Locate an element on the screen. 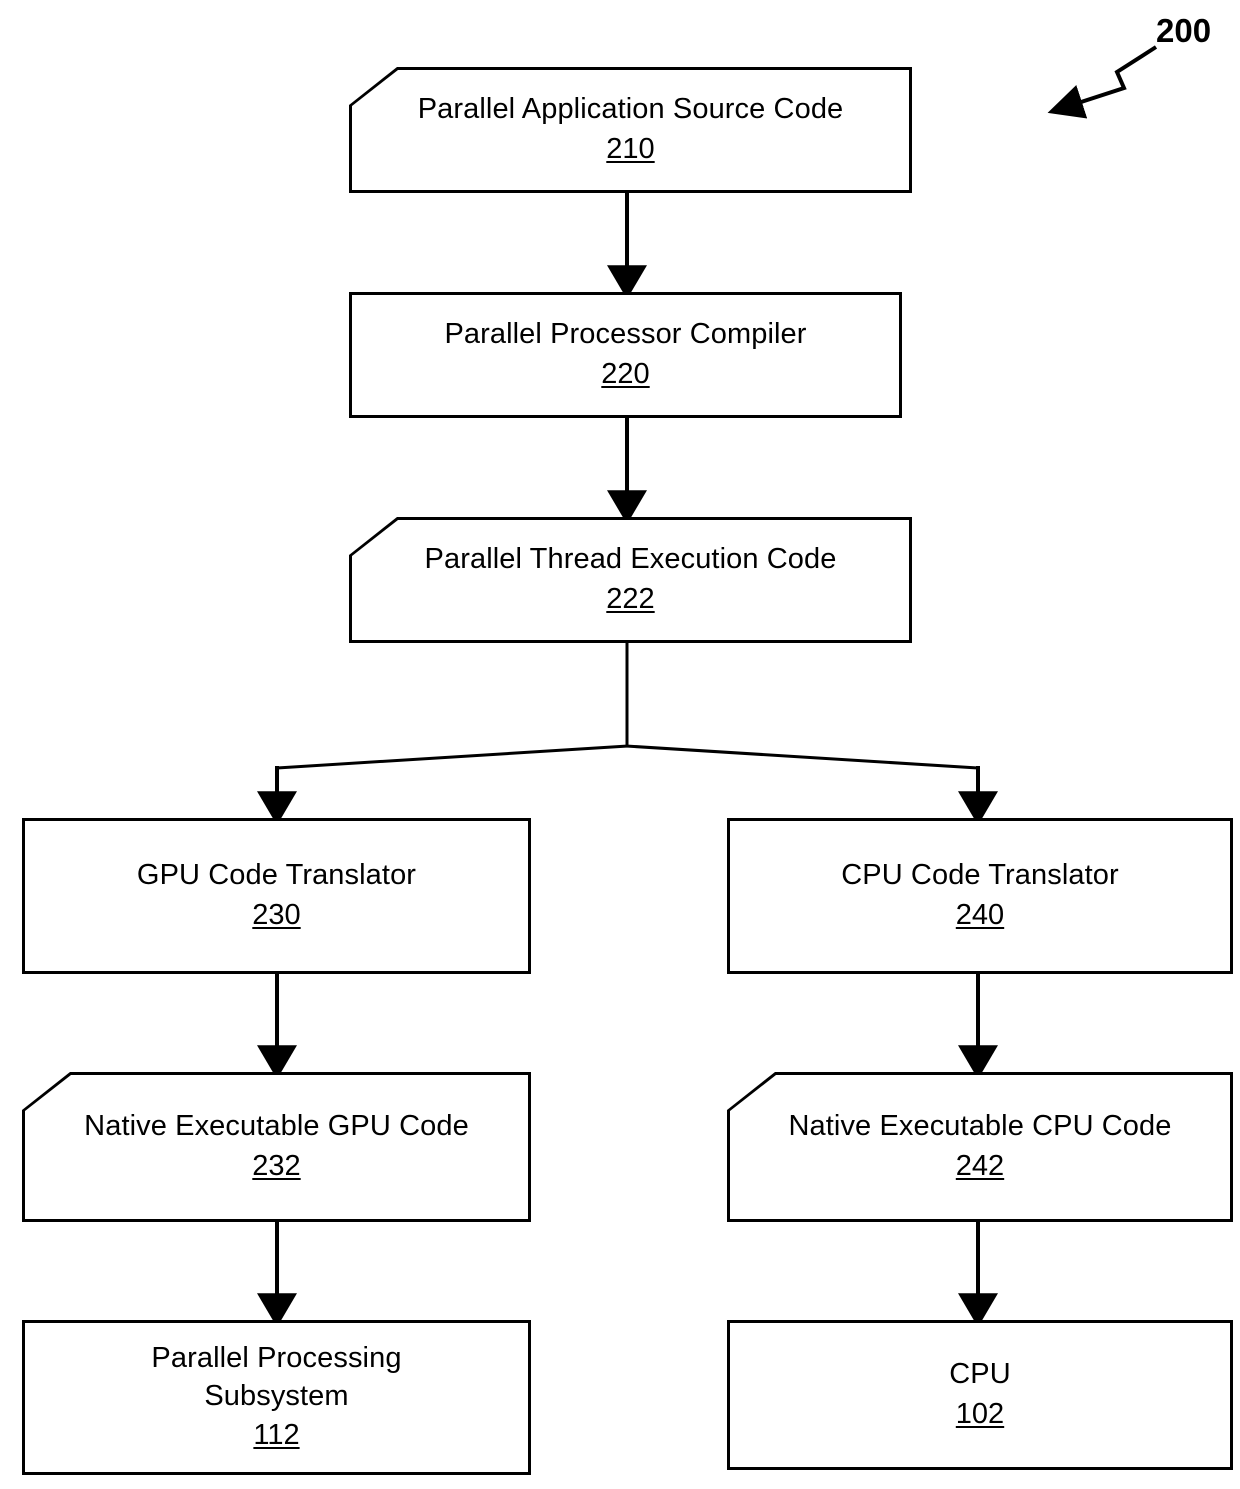 The width and height of the screenshot is (1240, 1489). node-reference-number: 230 is located at coordinates (276, 915).